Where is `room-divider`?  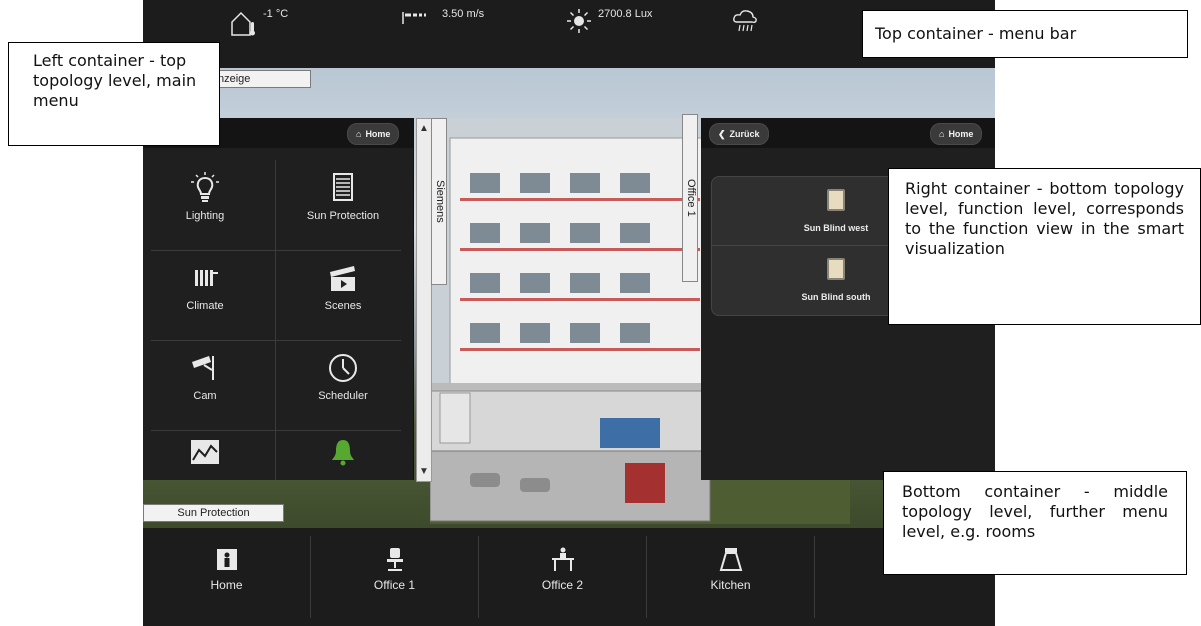
room-divider is located at coordinates (814, 577).